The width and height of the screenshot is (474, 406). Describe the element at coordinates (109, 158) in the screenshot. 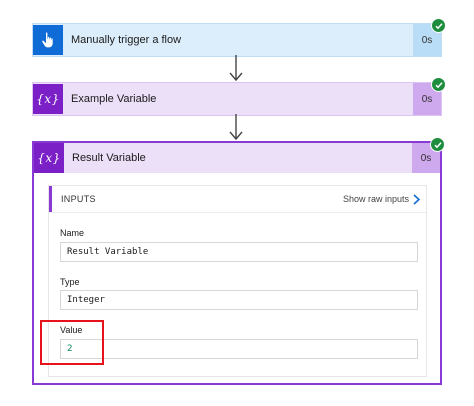

I see `result-variable-step-title: Result Variable` at that location.